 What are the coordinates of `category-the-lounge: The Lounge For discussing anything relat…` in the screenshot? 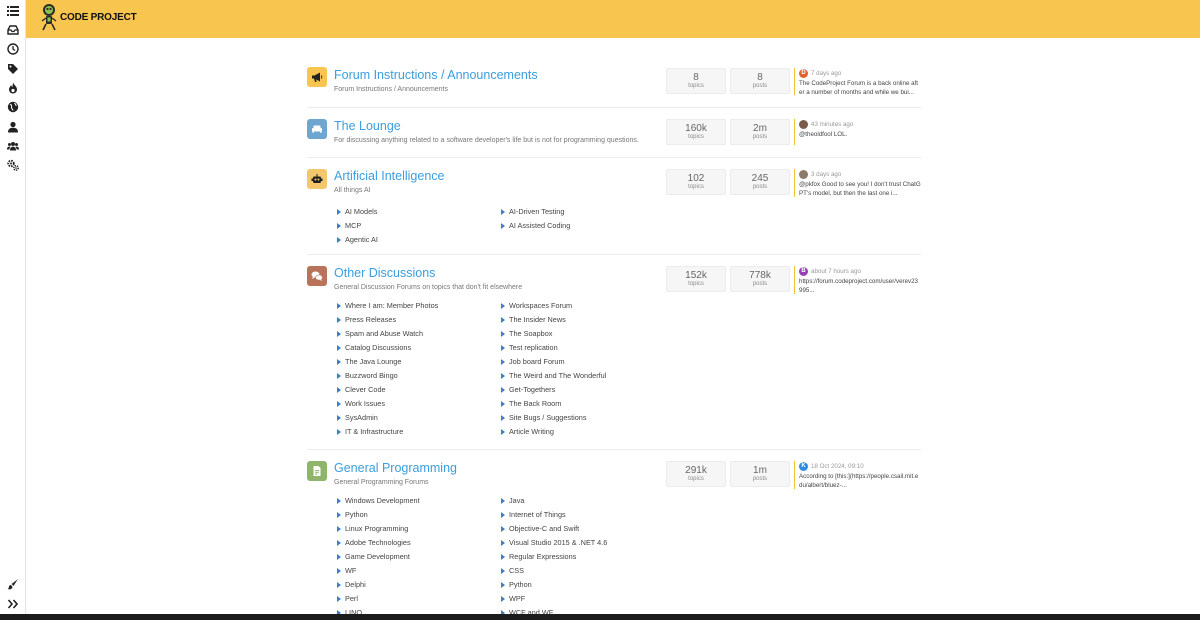 It's located at (614, 133).